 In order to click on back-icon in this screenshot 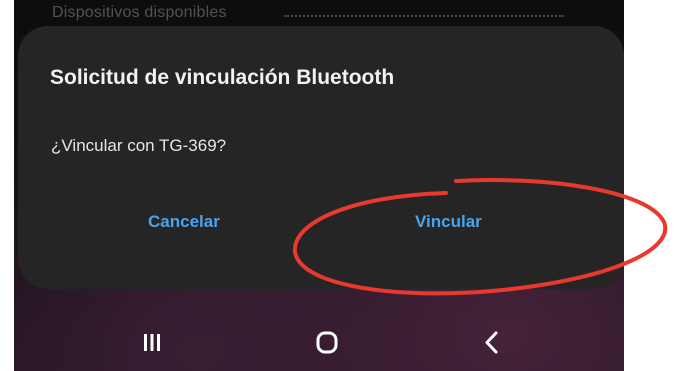, I will do `click(491, 342)`.